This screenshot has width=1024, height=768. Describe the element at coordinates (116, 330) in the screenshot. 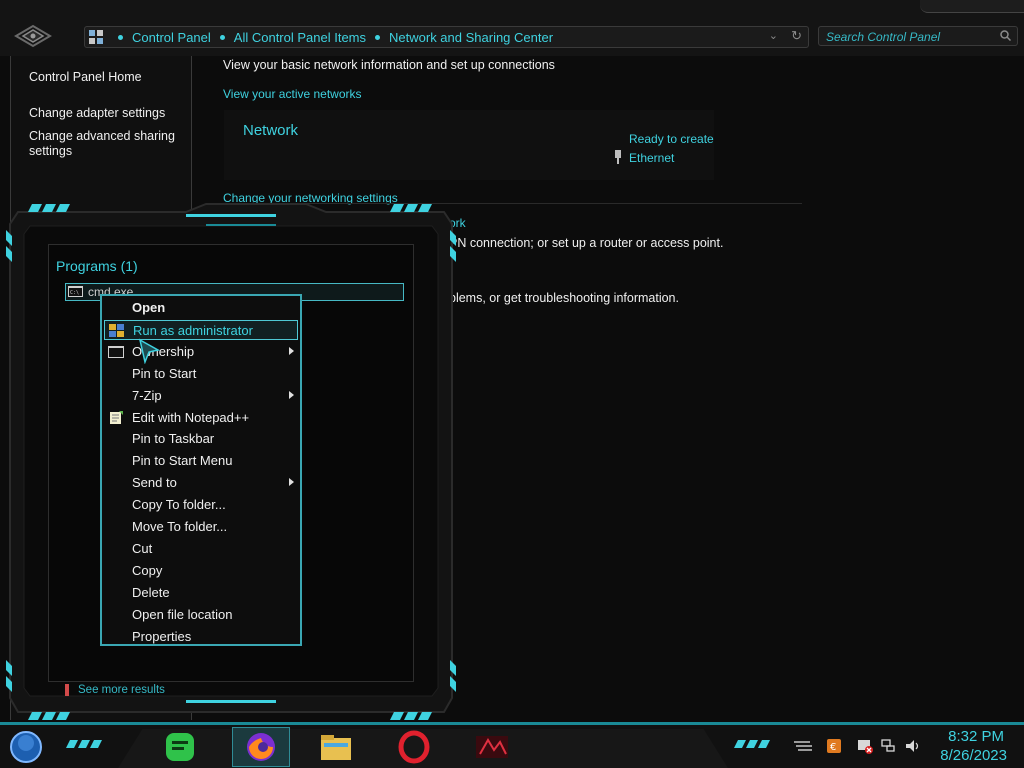

I see `shield-icon` at that location.